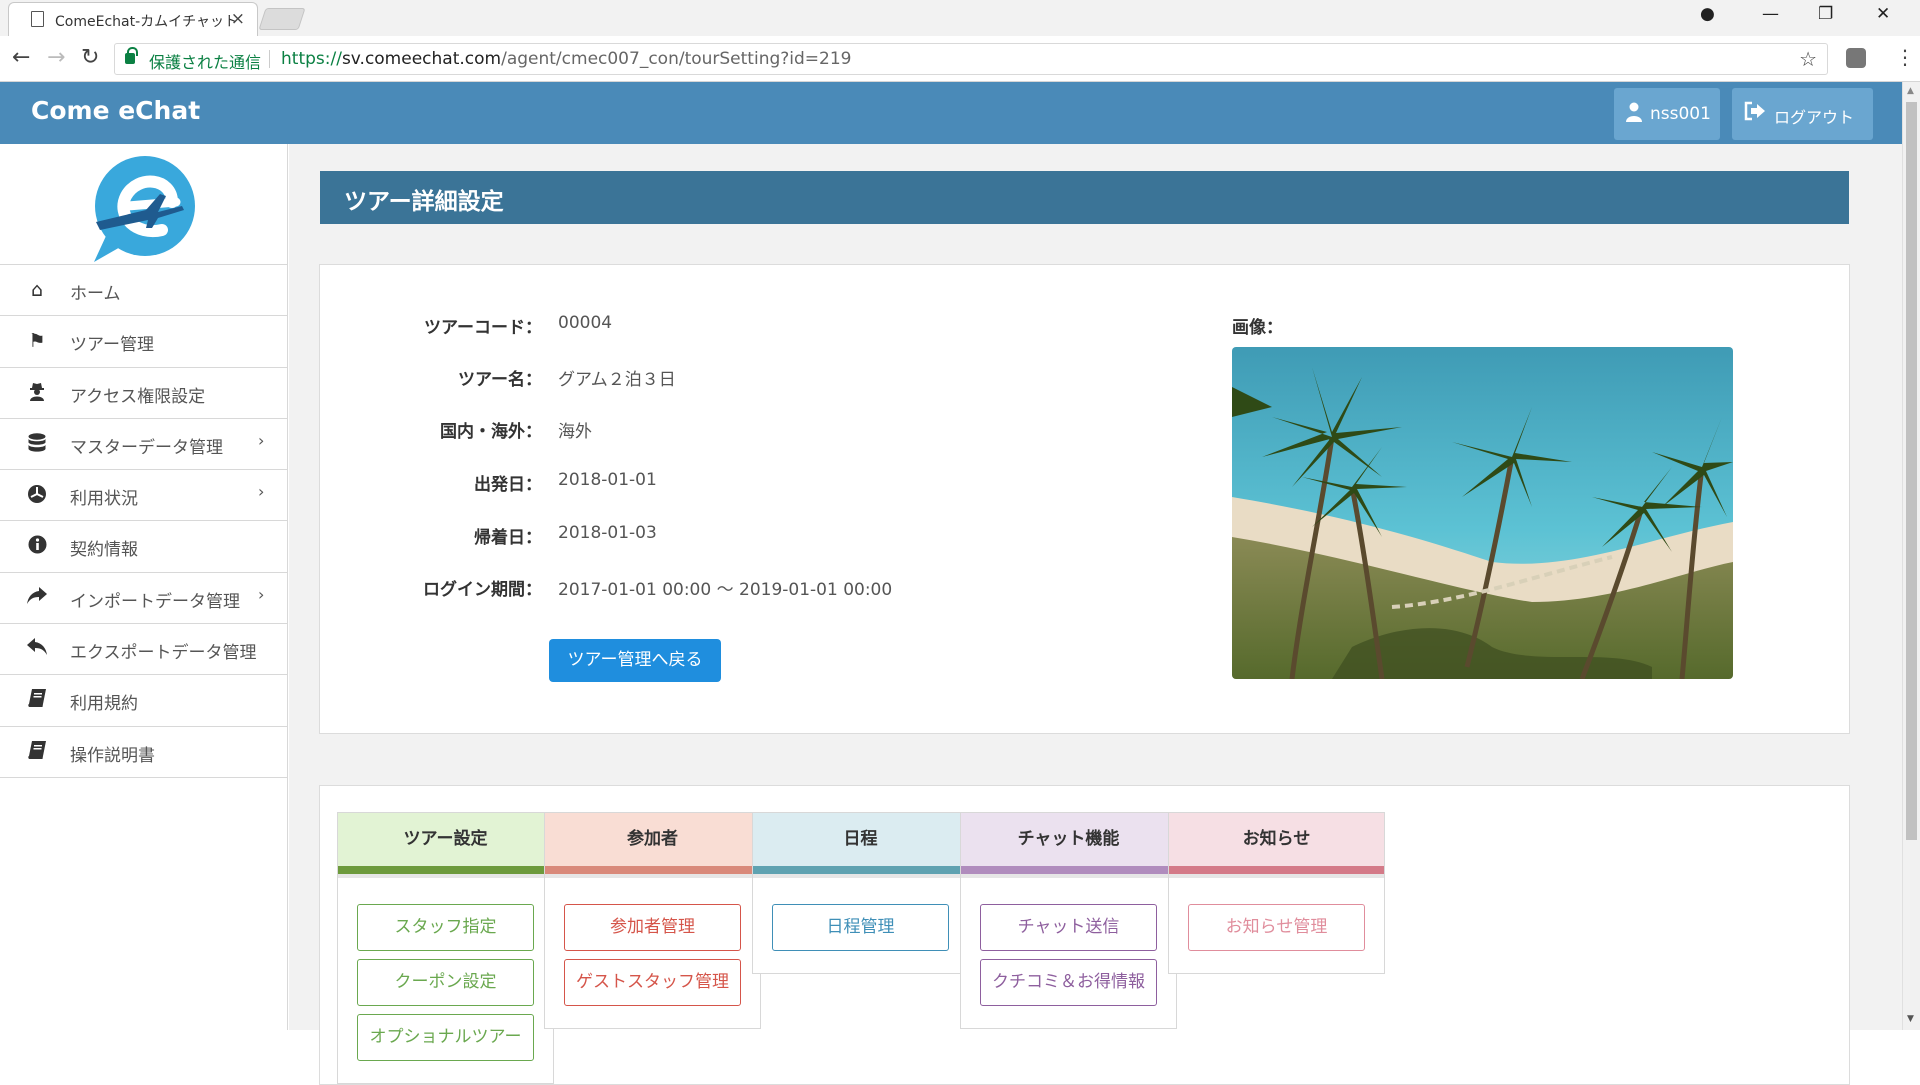  Describe the element at coordinates (115, 110) in the screenshot. I see `brand-title: Come eChat` at that location.